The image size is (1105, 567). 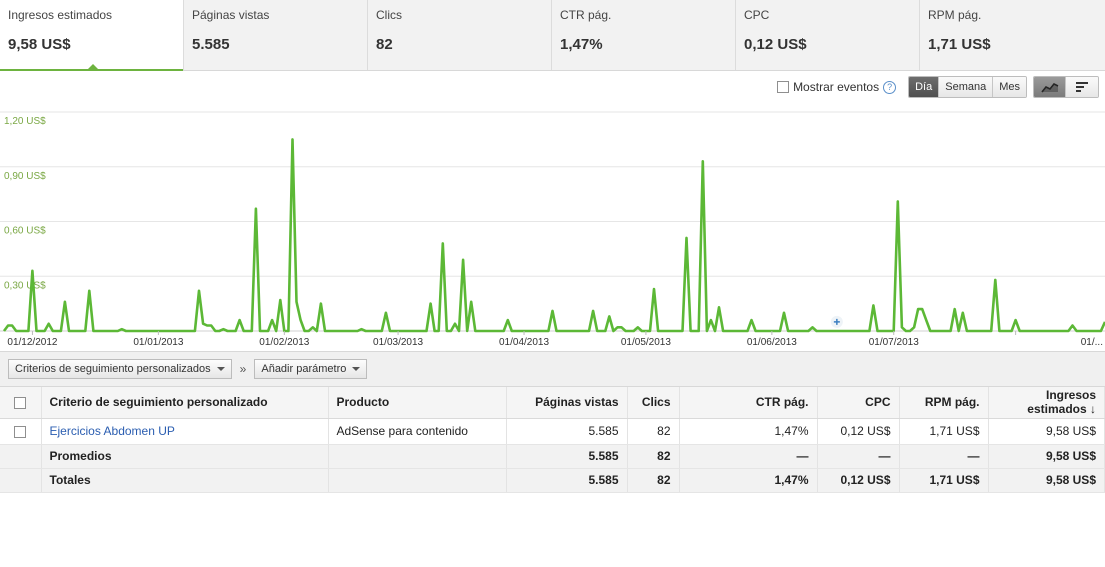 What do you see at coordinates (1046, 456) in the screenshot?
I see `averages-earnings: 9,58 US$` at bounding box center [1046, 456].